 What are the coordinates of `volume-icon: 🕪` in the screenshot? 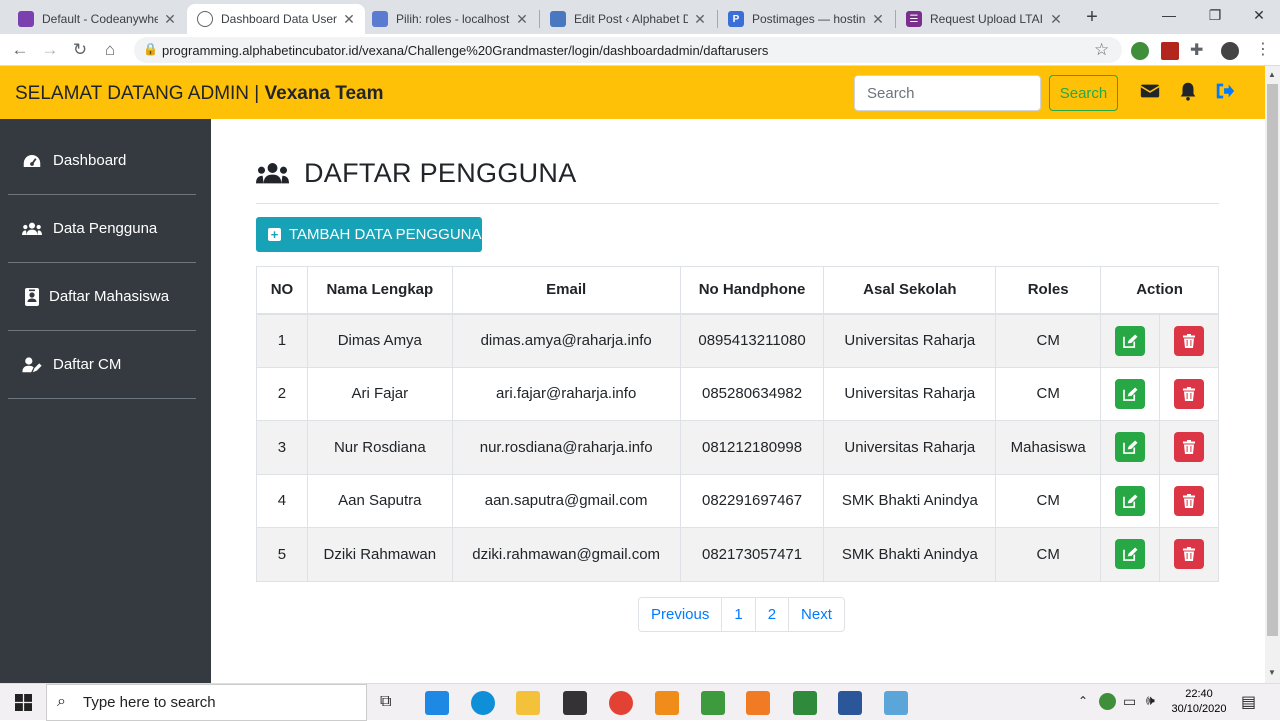 It's located at (1150, 700).